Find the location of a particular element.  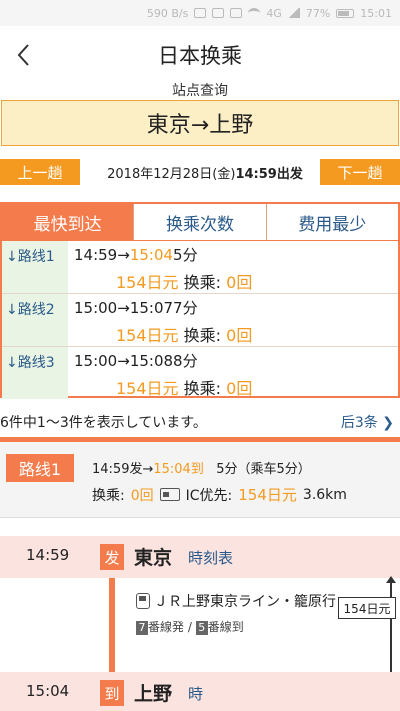

sort-tabs: 最快到达 换乘次数 费用最少 is located at coordinates (200, 221).